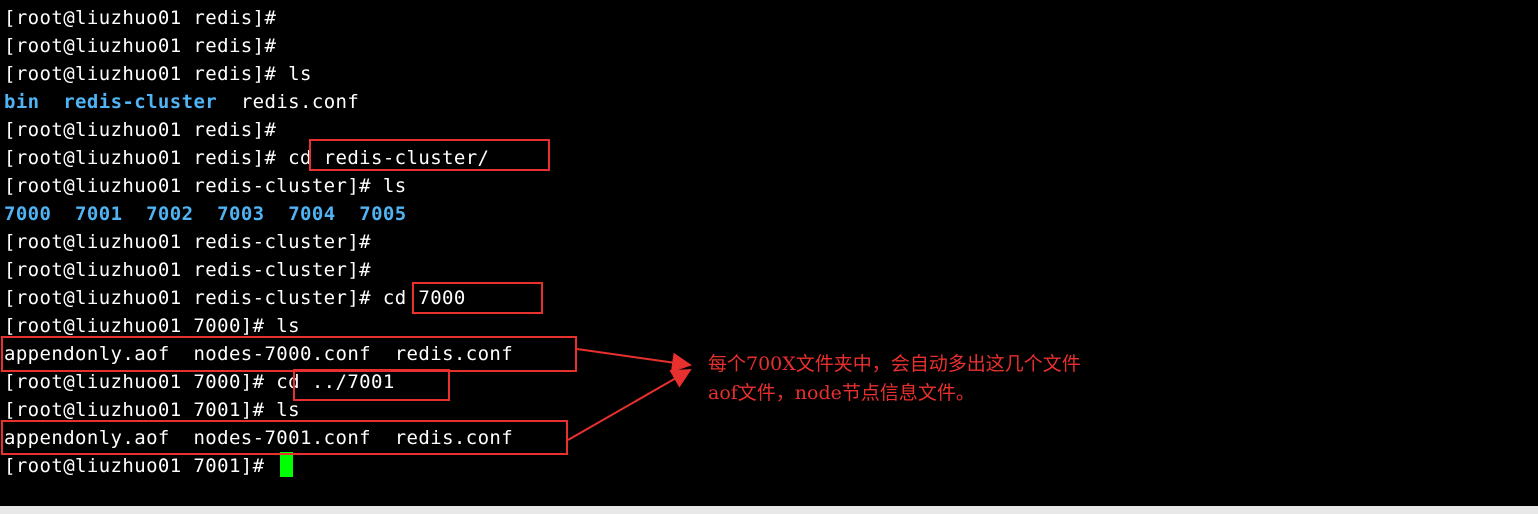 The width and height of the screenshot is (1538, 514). I want to click on annotation-line-1: 每个700X文件夹中，会自动多出这几个文件, so click(894, 364).